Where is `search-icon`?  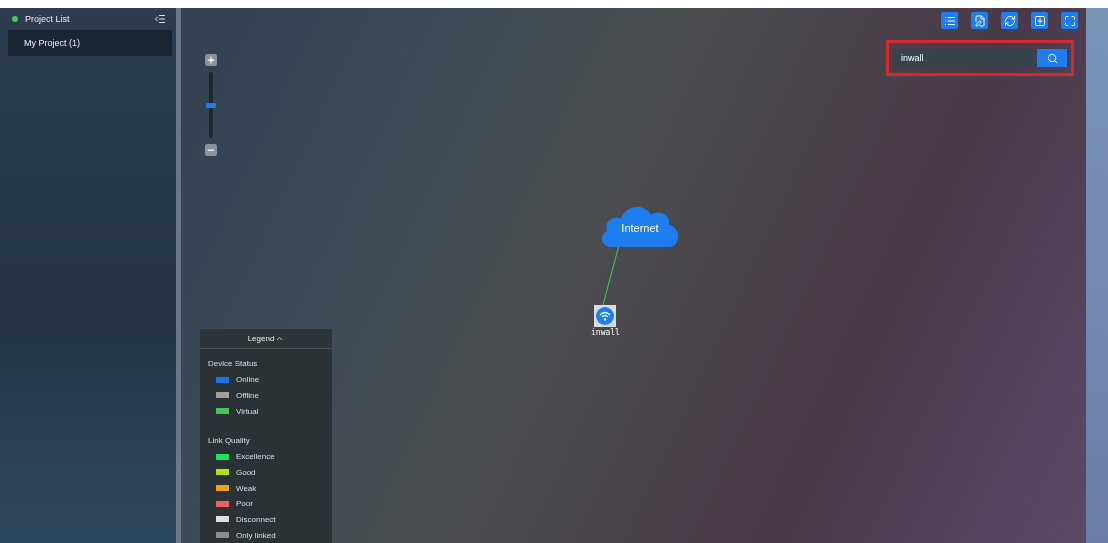
search-icon is located at coordinates (1052, 58).